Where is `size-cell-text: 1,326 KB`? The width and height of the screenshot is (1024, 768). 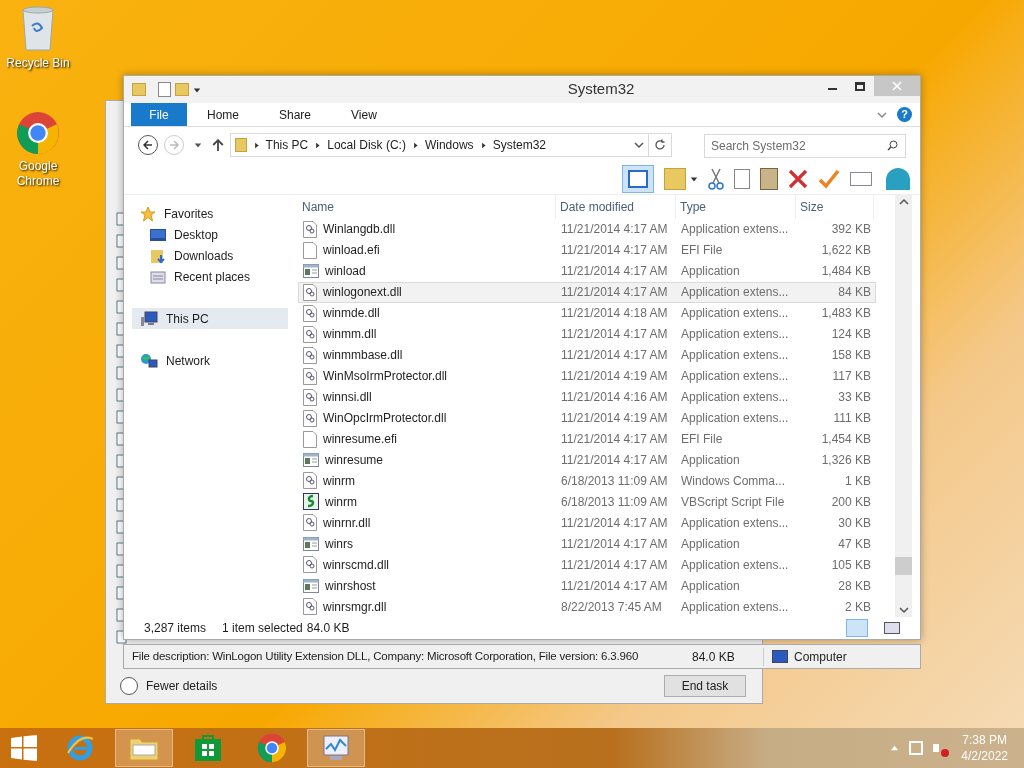 size-cell-text: 1,326 KB is located at coordinates (846, 460).